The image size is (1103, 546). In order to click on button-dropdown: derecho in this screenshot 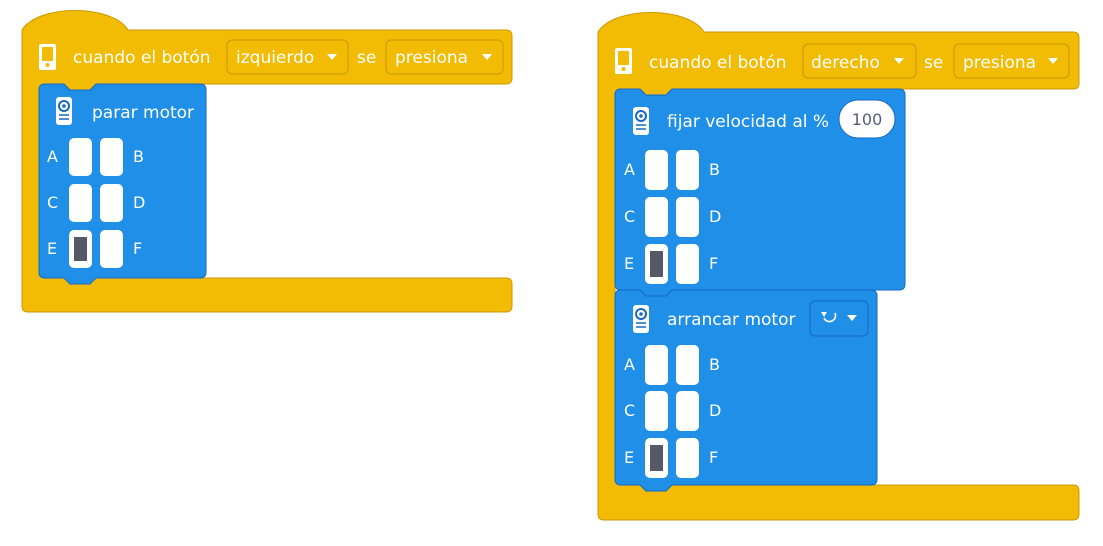, I will do `click(859, 61)`.